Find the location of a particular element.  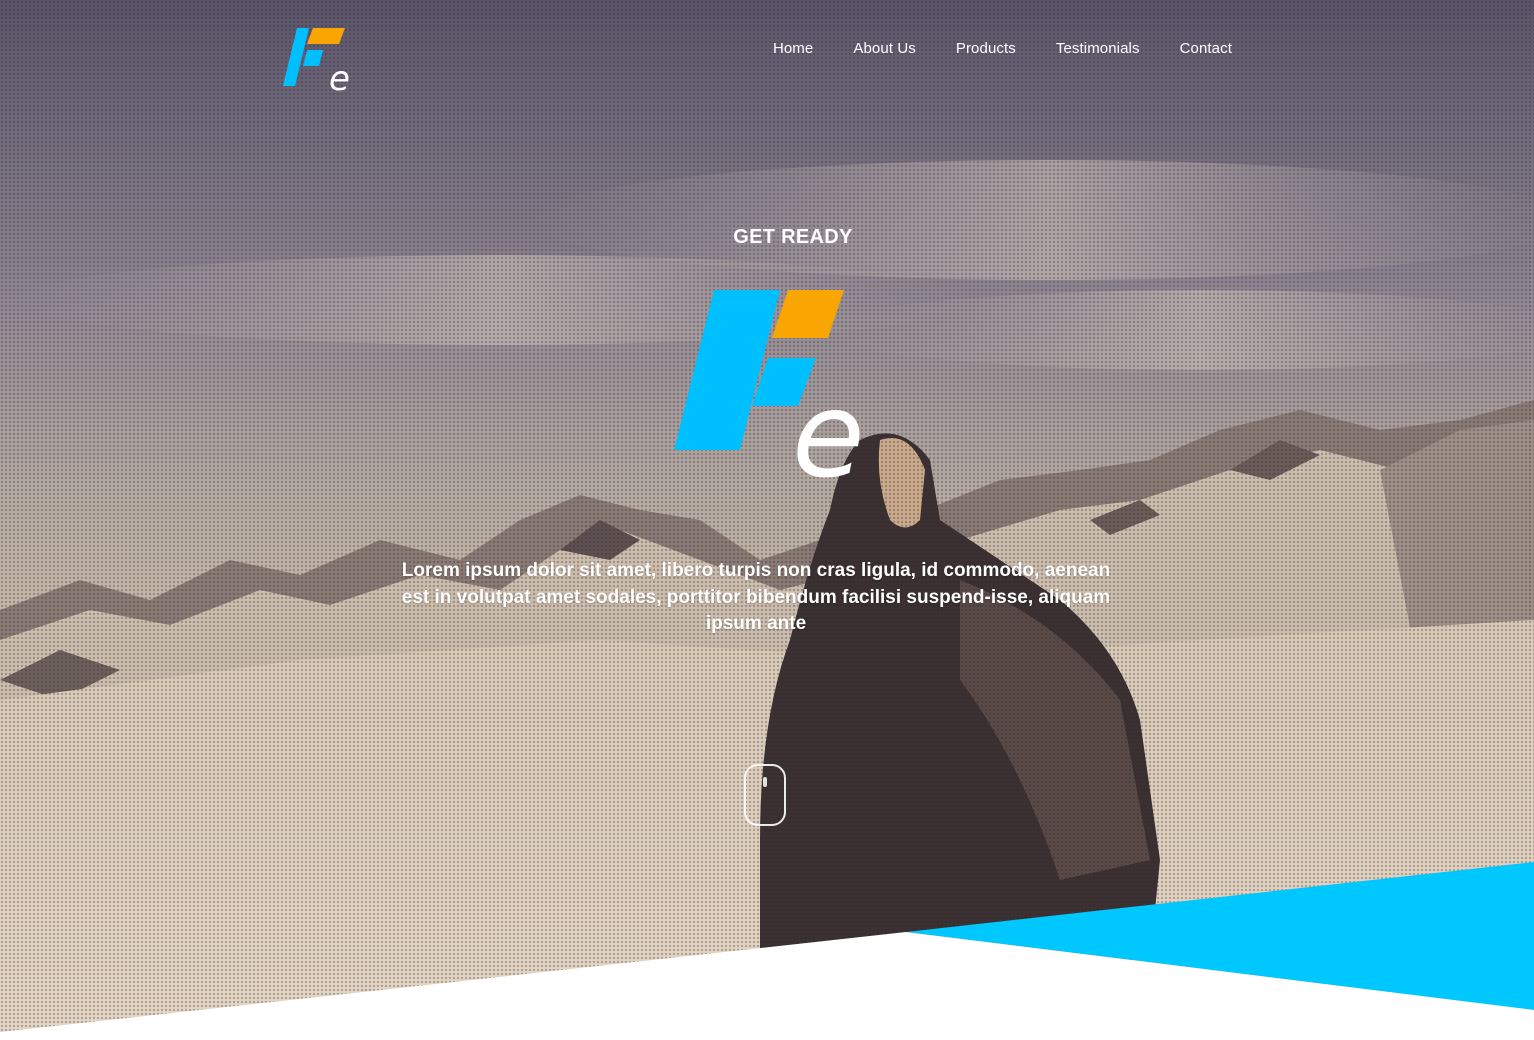

hero-eyebrow: GET READY is located at coordinates (793, 237).